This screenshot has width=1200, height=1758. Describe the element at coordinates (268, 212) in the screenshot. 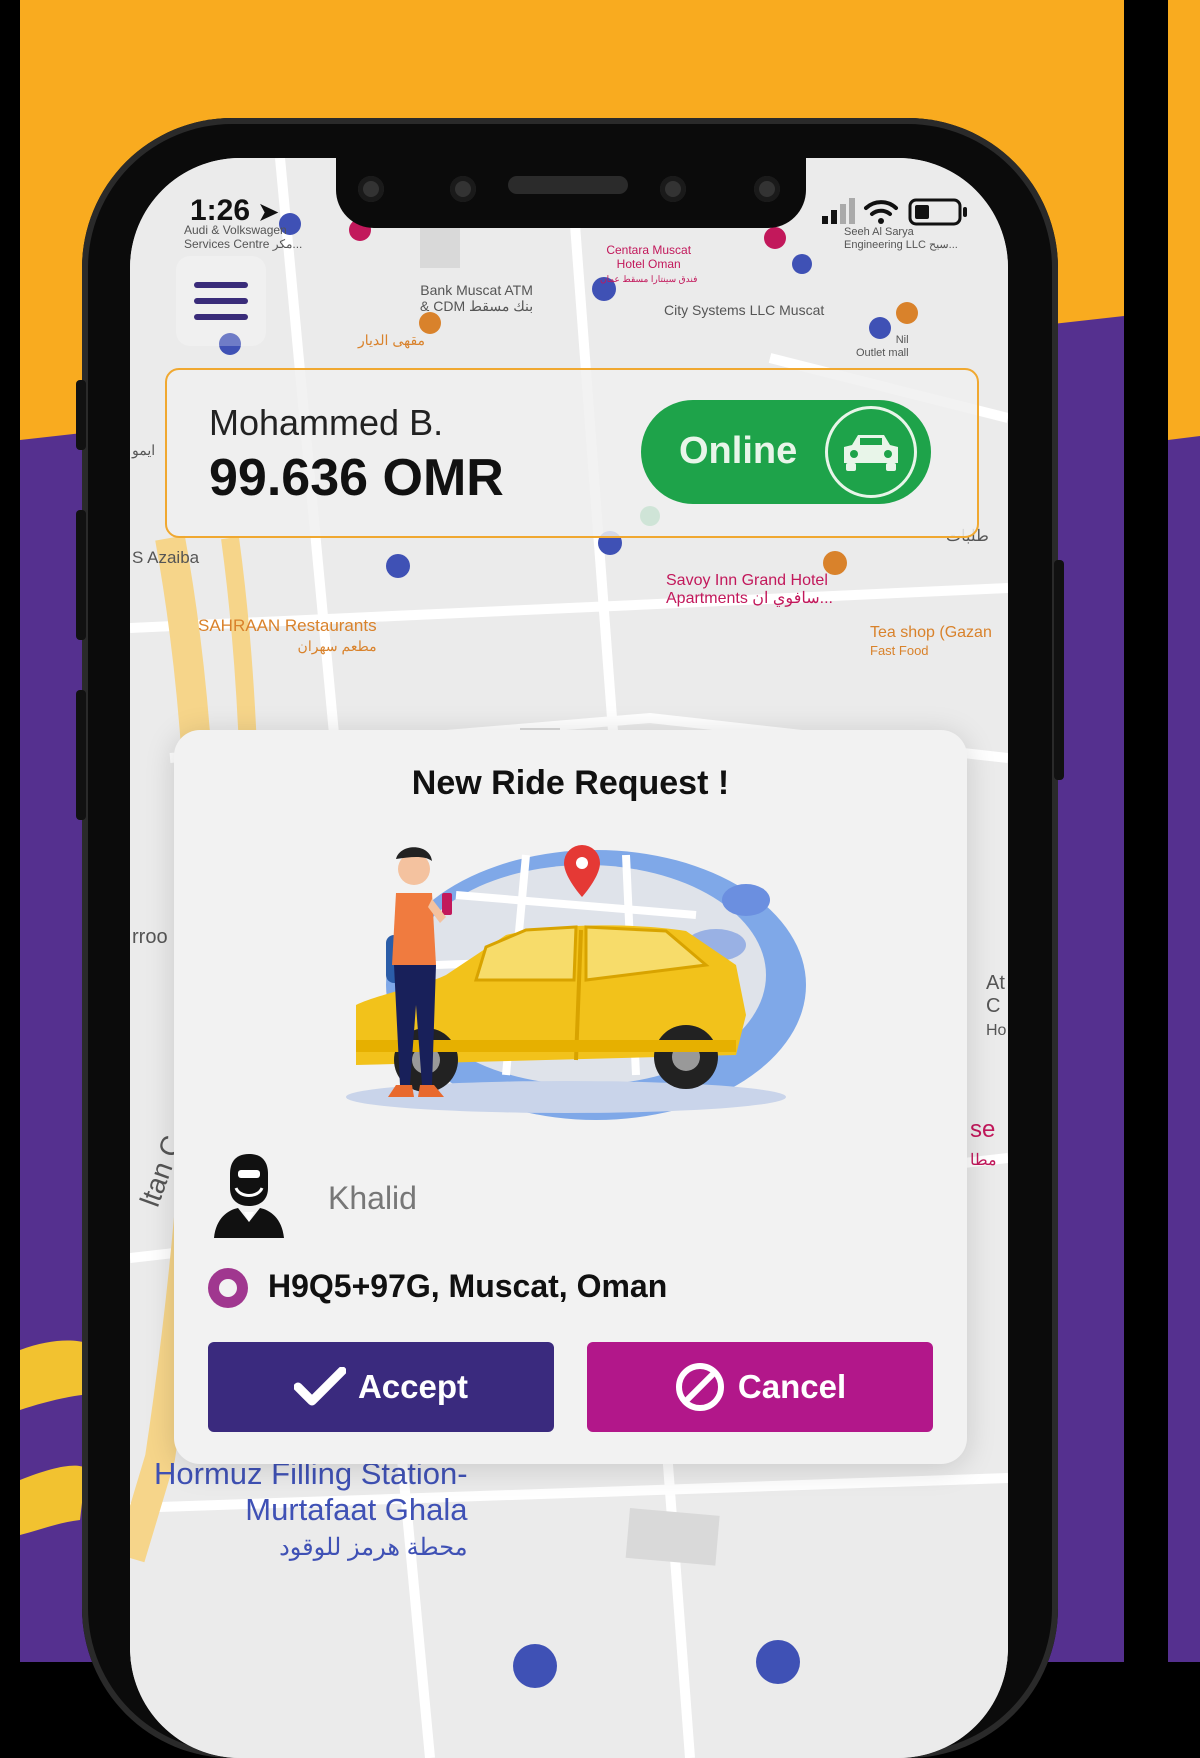

I see `location-arrow-icon: ➤` at that location.